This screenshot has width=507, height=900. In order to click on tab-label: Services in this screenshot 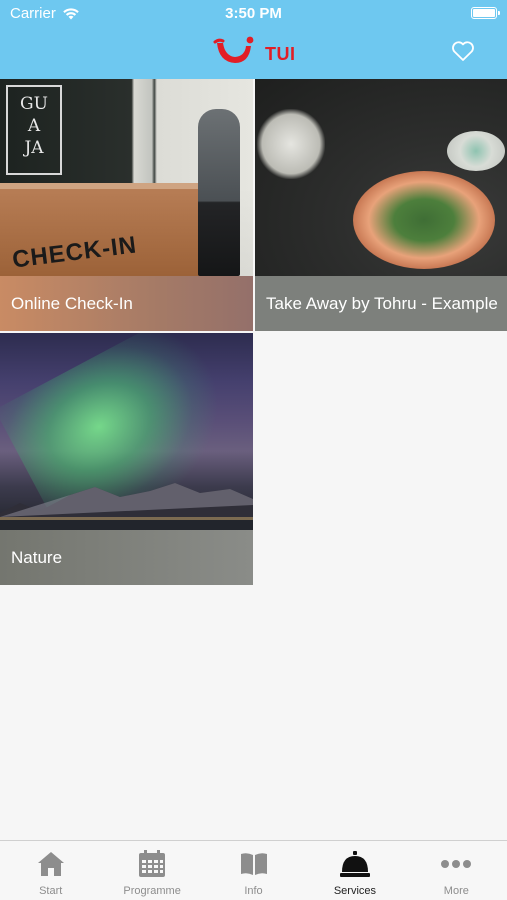, I will do `click(355, 891)`.